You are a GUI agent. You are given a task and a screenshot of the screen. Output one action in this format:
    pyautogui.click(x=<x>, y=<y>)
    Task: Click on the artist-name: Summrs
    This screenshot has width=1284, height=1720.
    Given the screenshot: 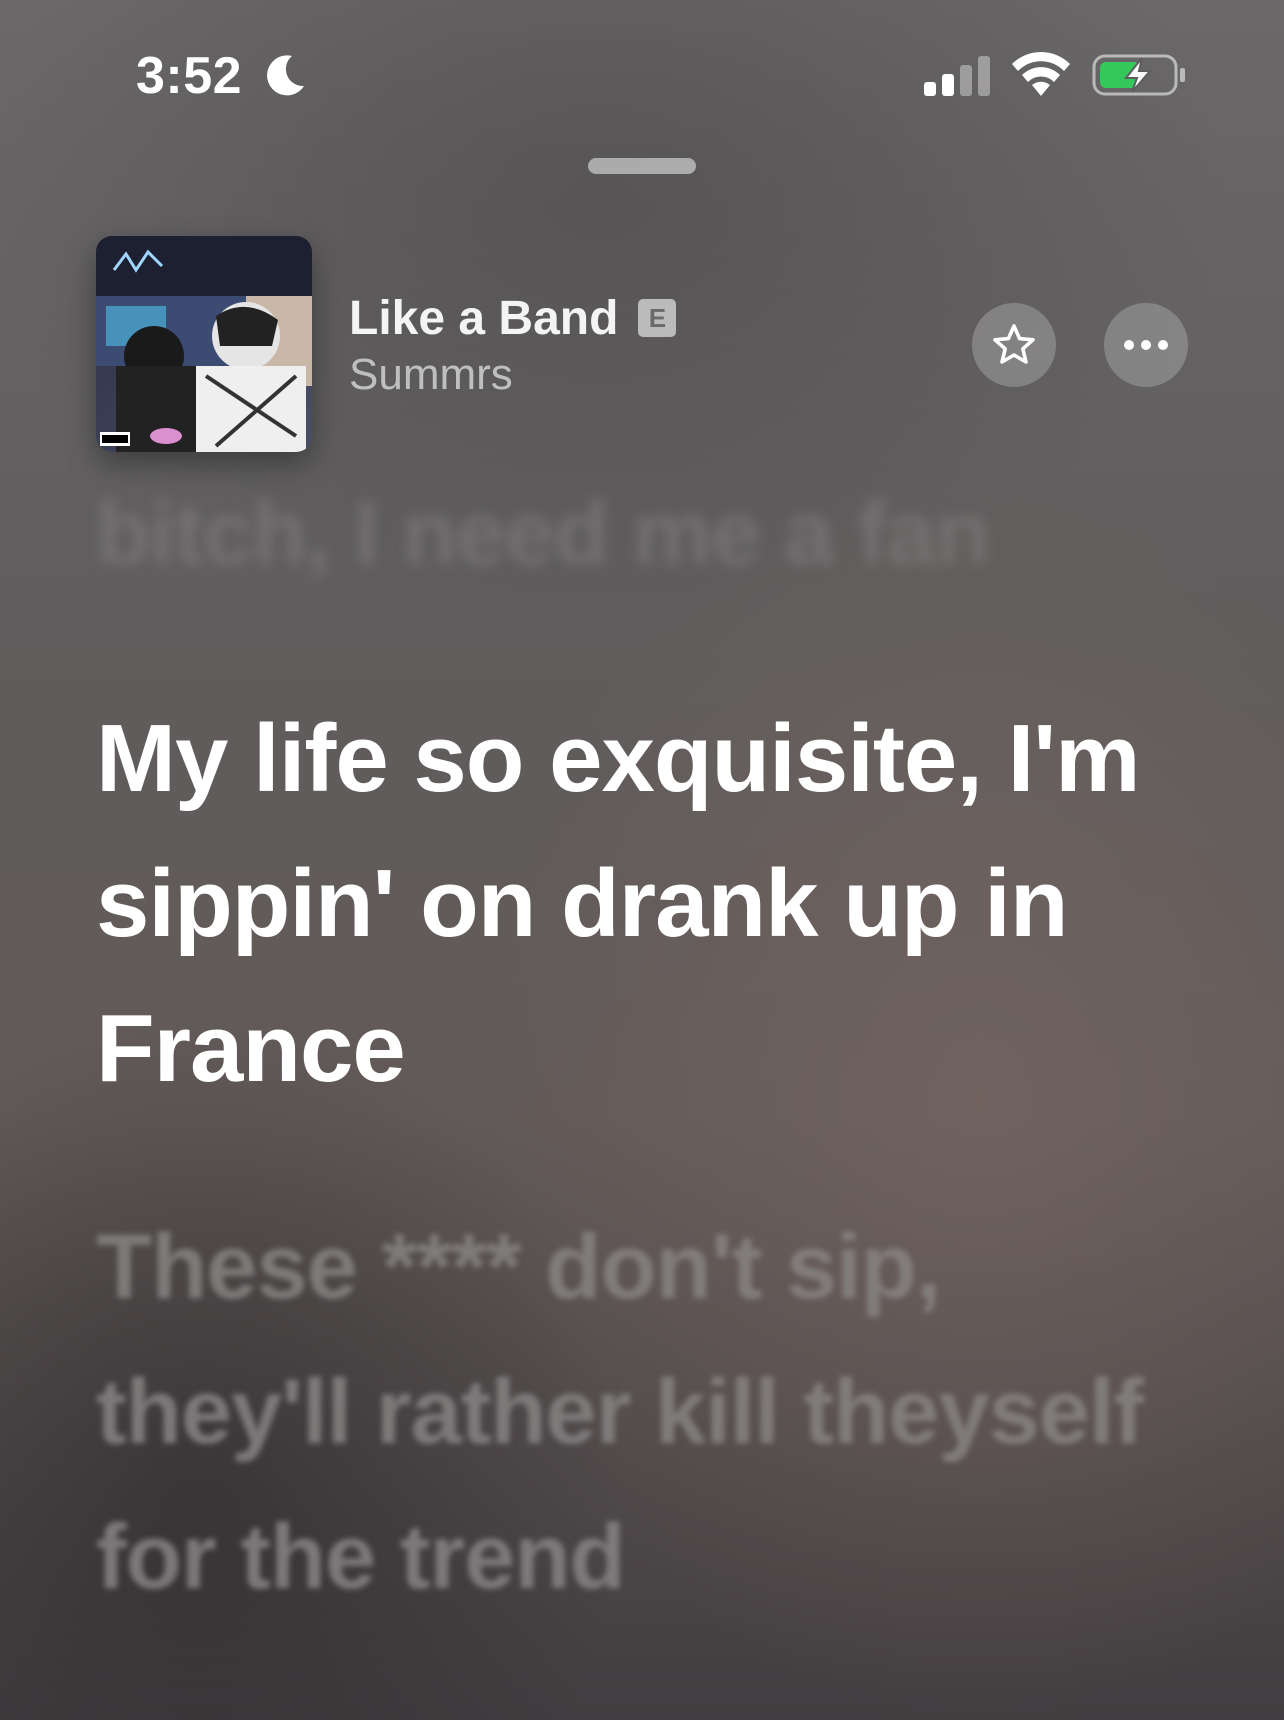 What is the action you would take?
    pyautogui.click(x=629, y=375)
    